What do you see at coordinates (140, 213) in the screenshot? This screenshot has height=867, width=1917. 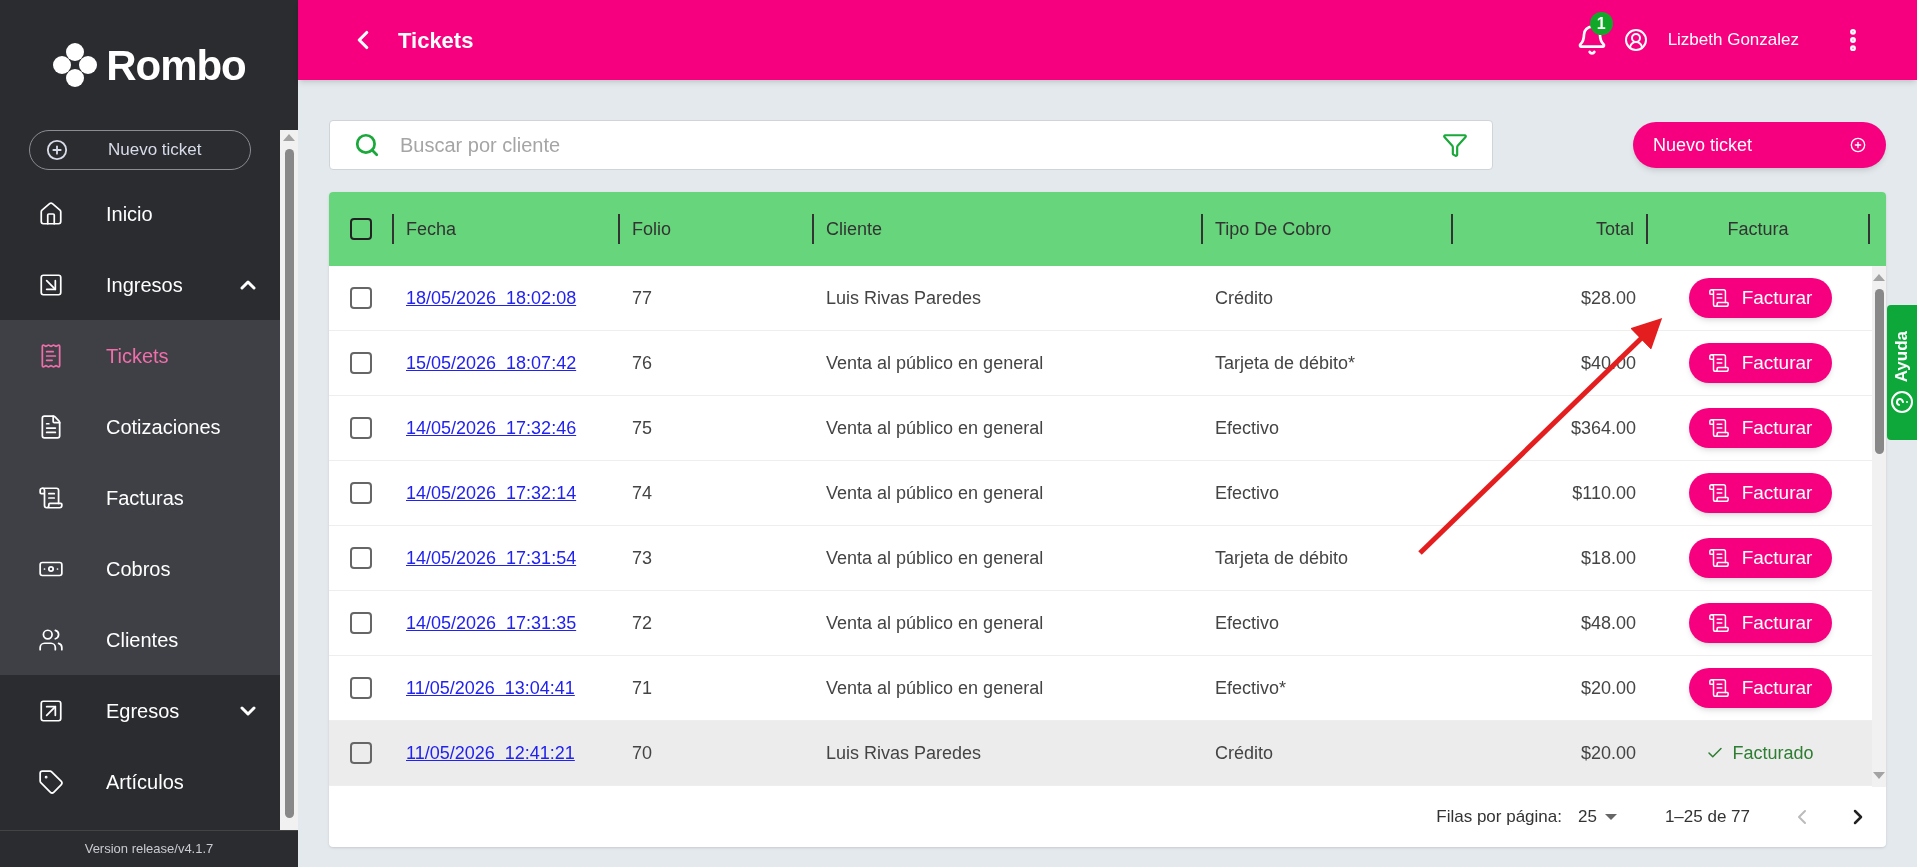 I see `sidebar-item: Inicio` at bounding box center [140, 213].